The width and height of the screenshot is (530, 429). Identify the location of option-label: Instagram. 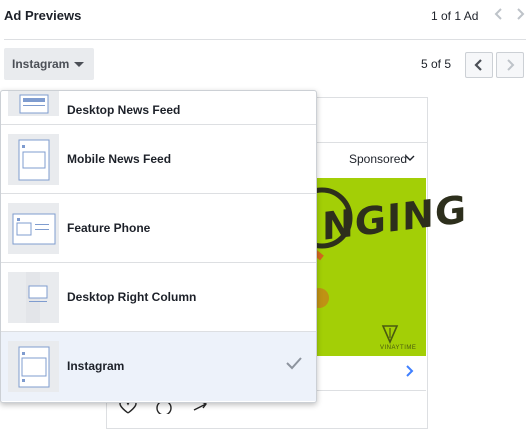
(96, 366).